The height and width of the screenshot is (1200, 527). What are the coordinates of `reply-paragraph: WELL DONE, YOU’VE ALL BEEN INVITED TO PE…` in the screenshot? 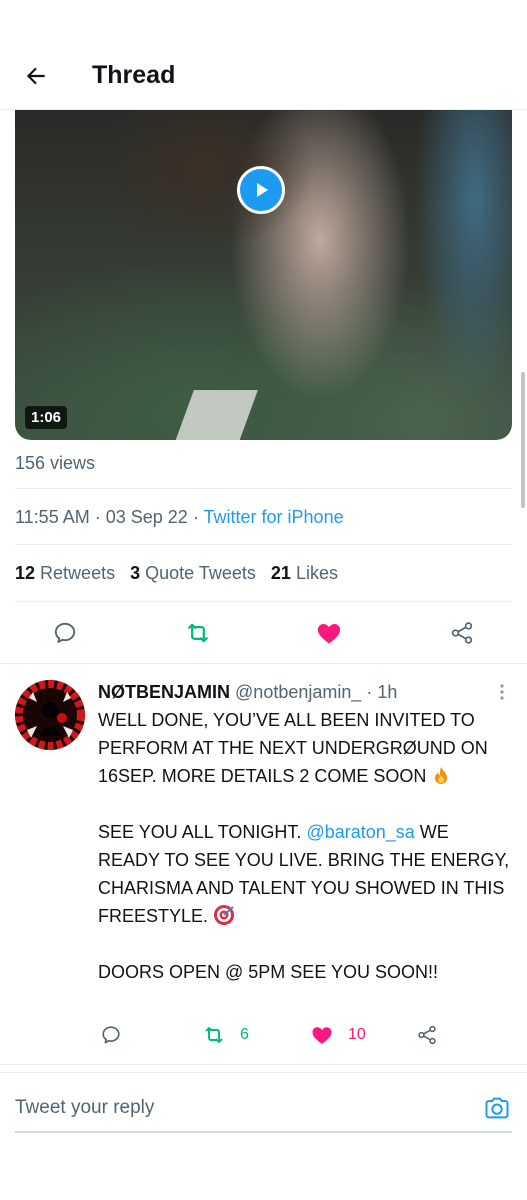 It's located at (305, 748).